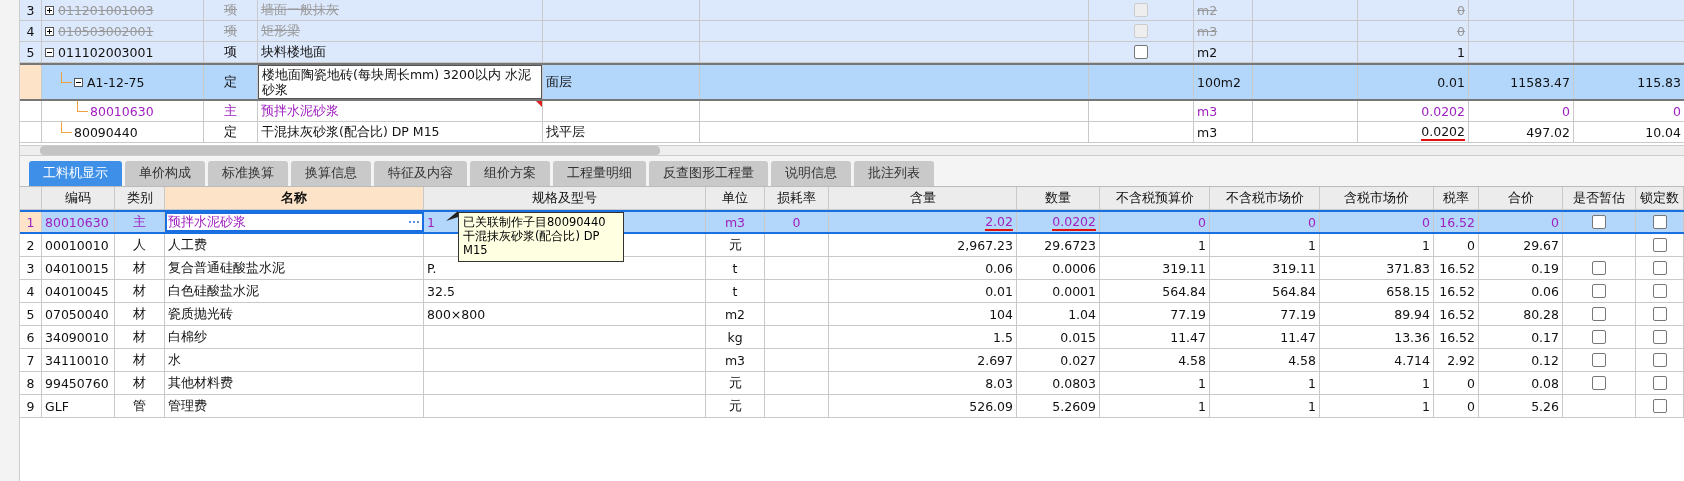  I want to click on quantity-cell: 0, so click(1461, 10).